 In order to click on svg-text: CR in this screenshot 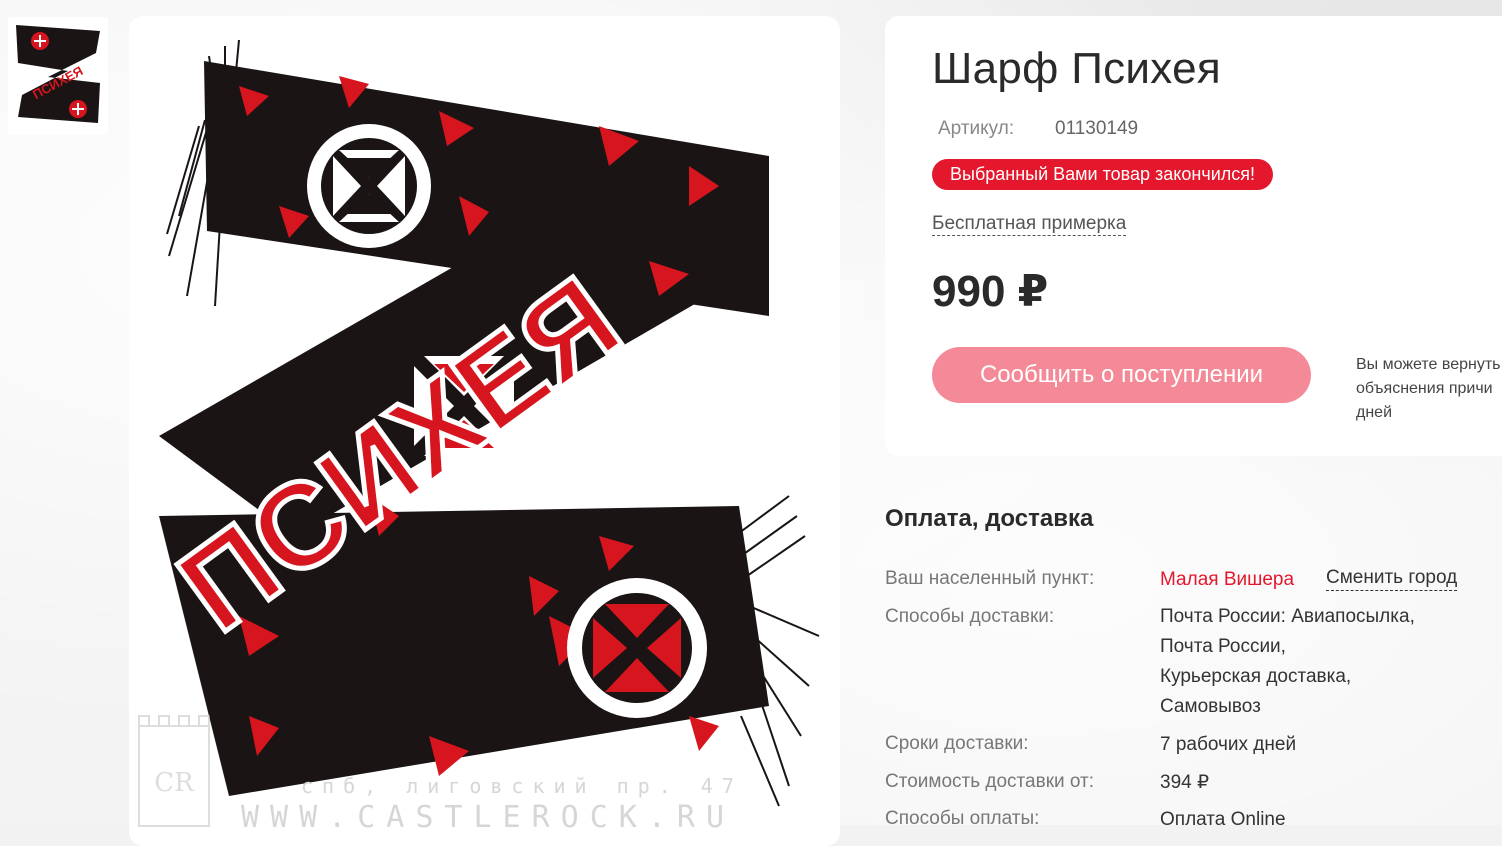, I will do `click(174, 783)`.